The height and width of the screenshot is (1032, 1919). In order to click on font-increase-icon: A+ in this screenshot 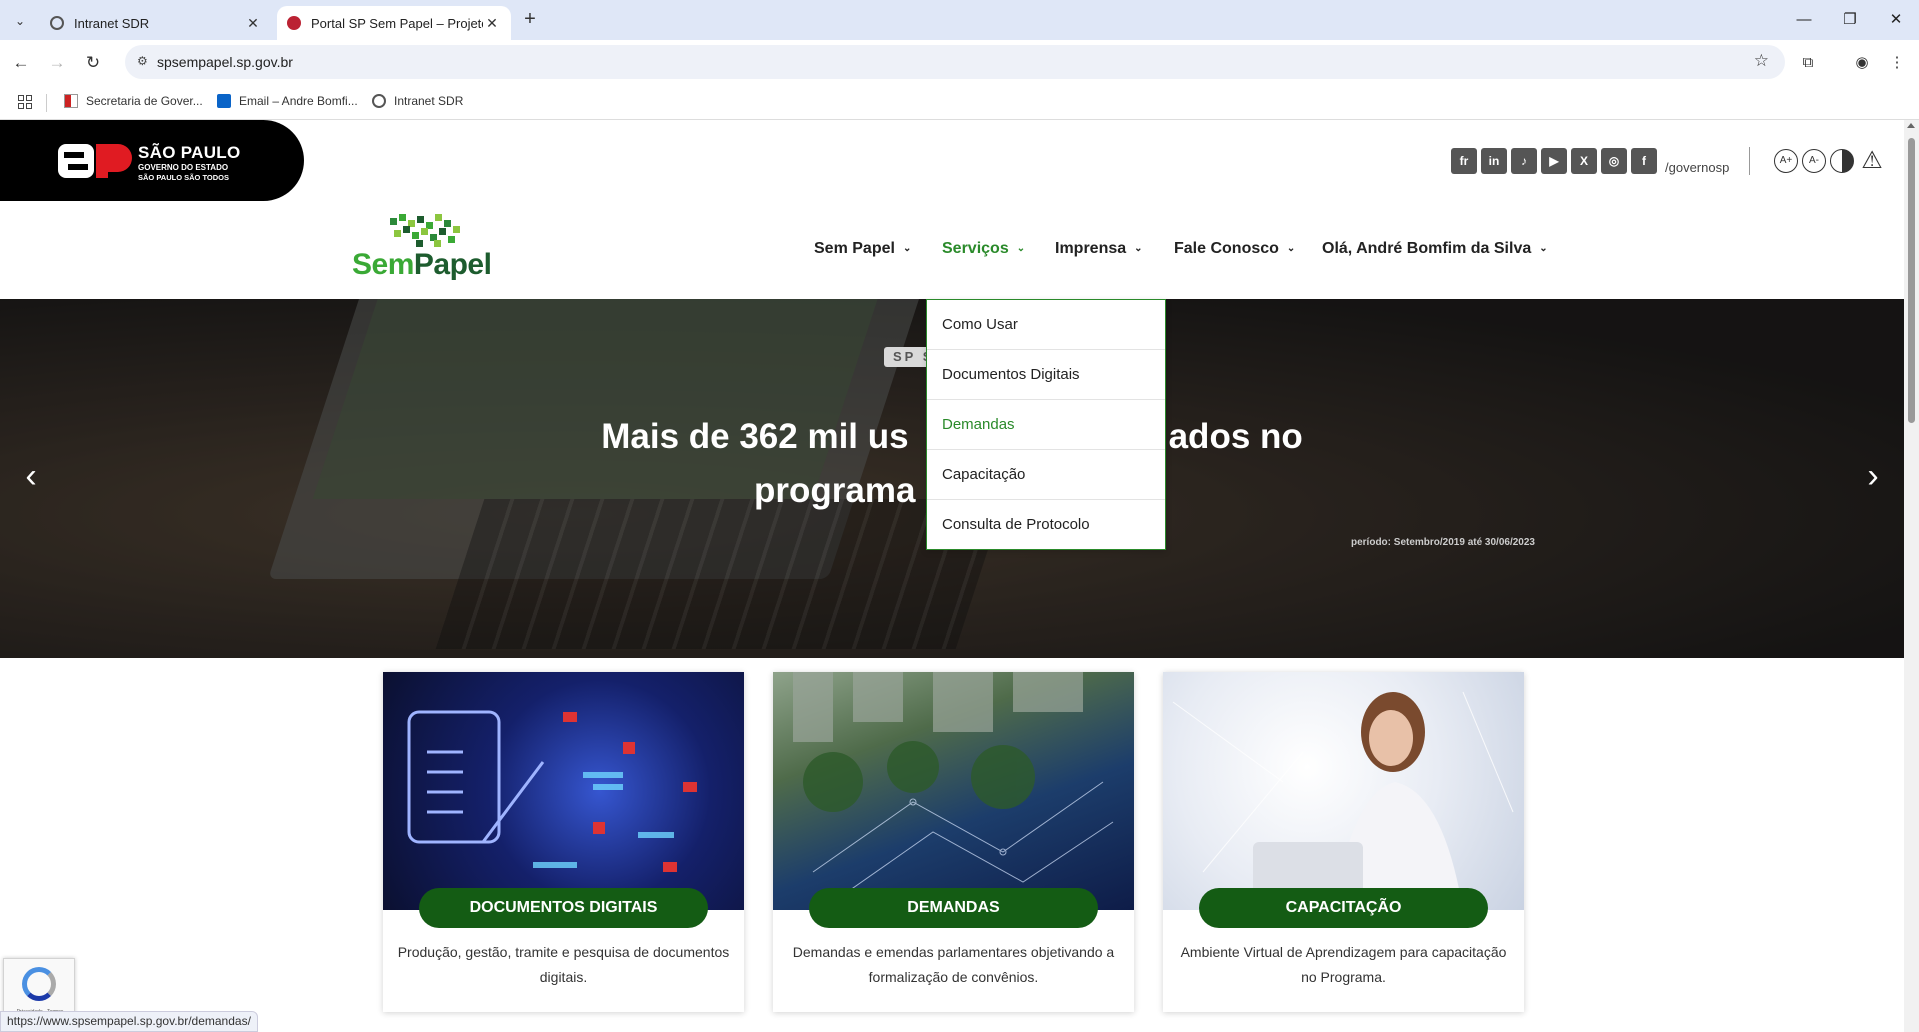, I will do `click(1786, 161)`.